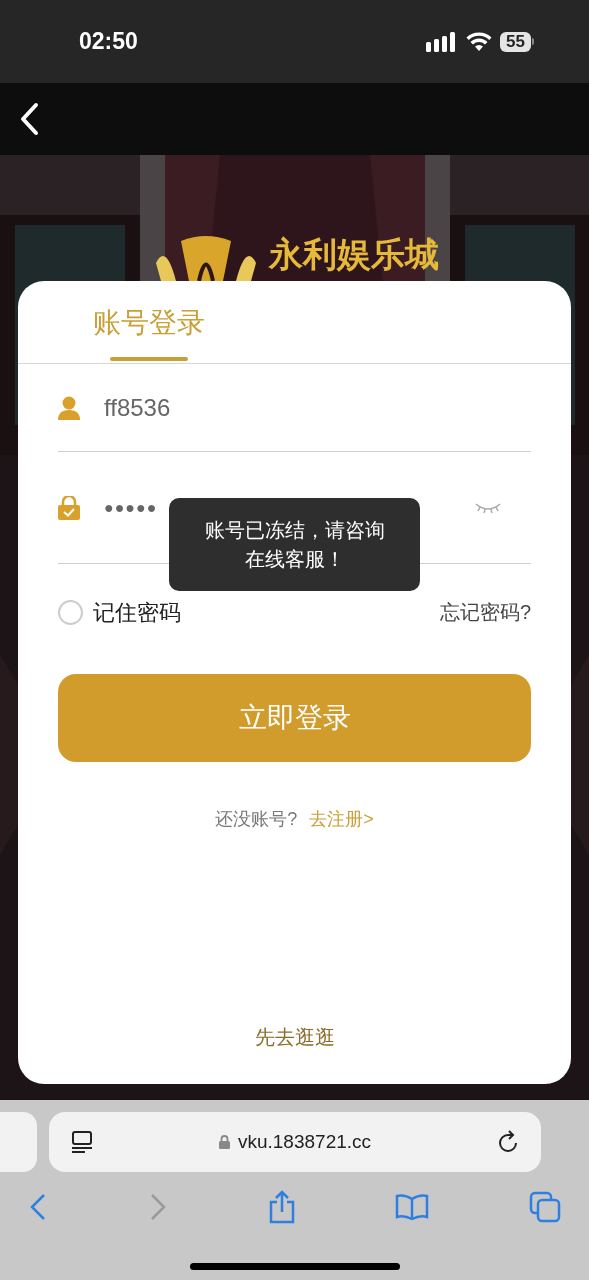 The width and height of the screenshot is (589, 1280). Describe the element at coordinates (412, 1207) in the screenshot. I see `book-icon` at that location.